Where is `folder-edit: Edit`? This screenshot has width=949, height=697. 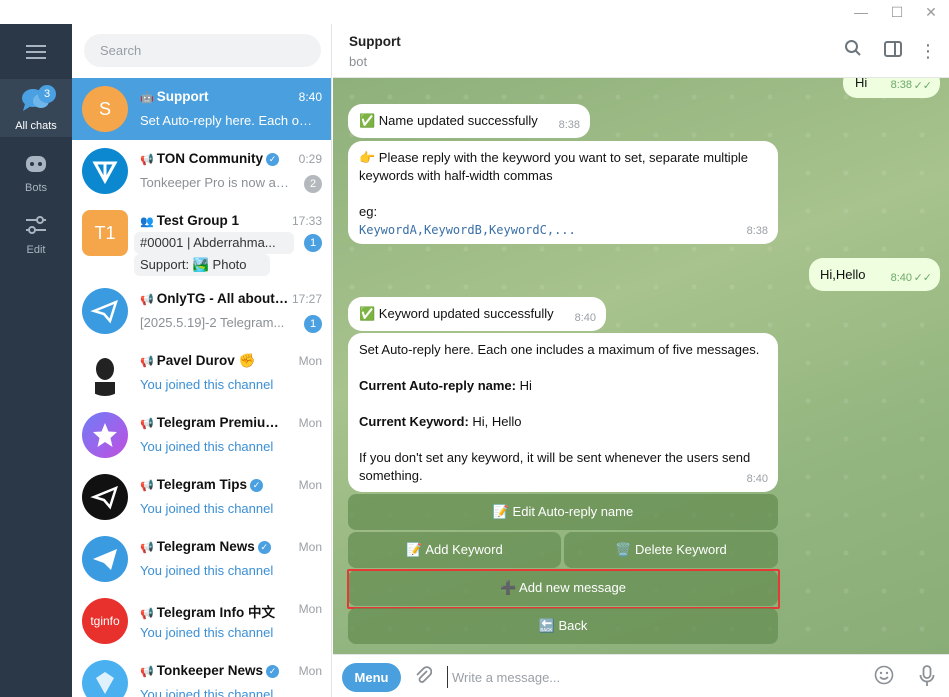 folder-edit: Edit is located at coordinates (36, 234).